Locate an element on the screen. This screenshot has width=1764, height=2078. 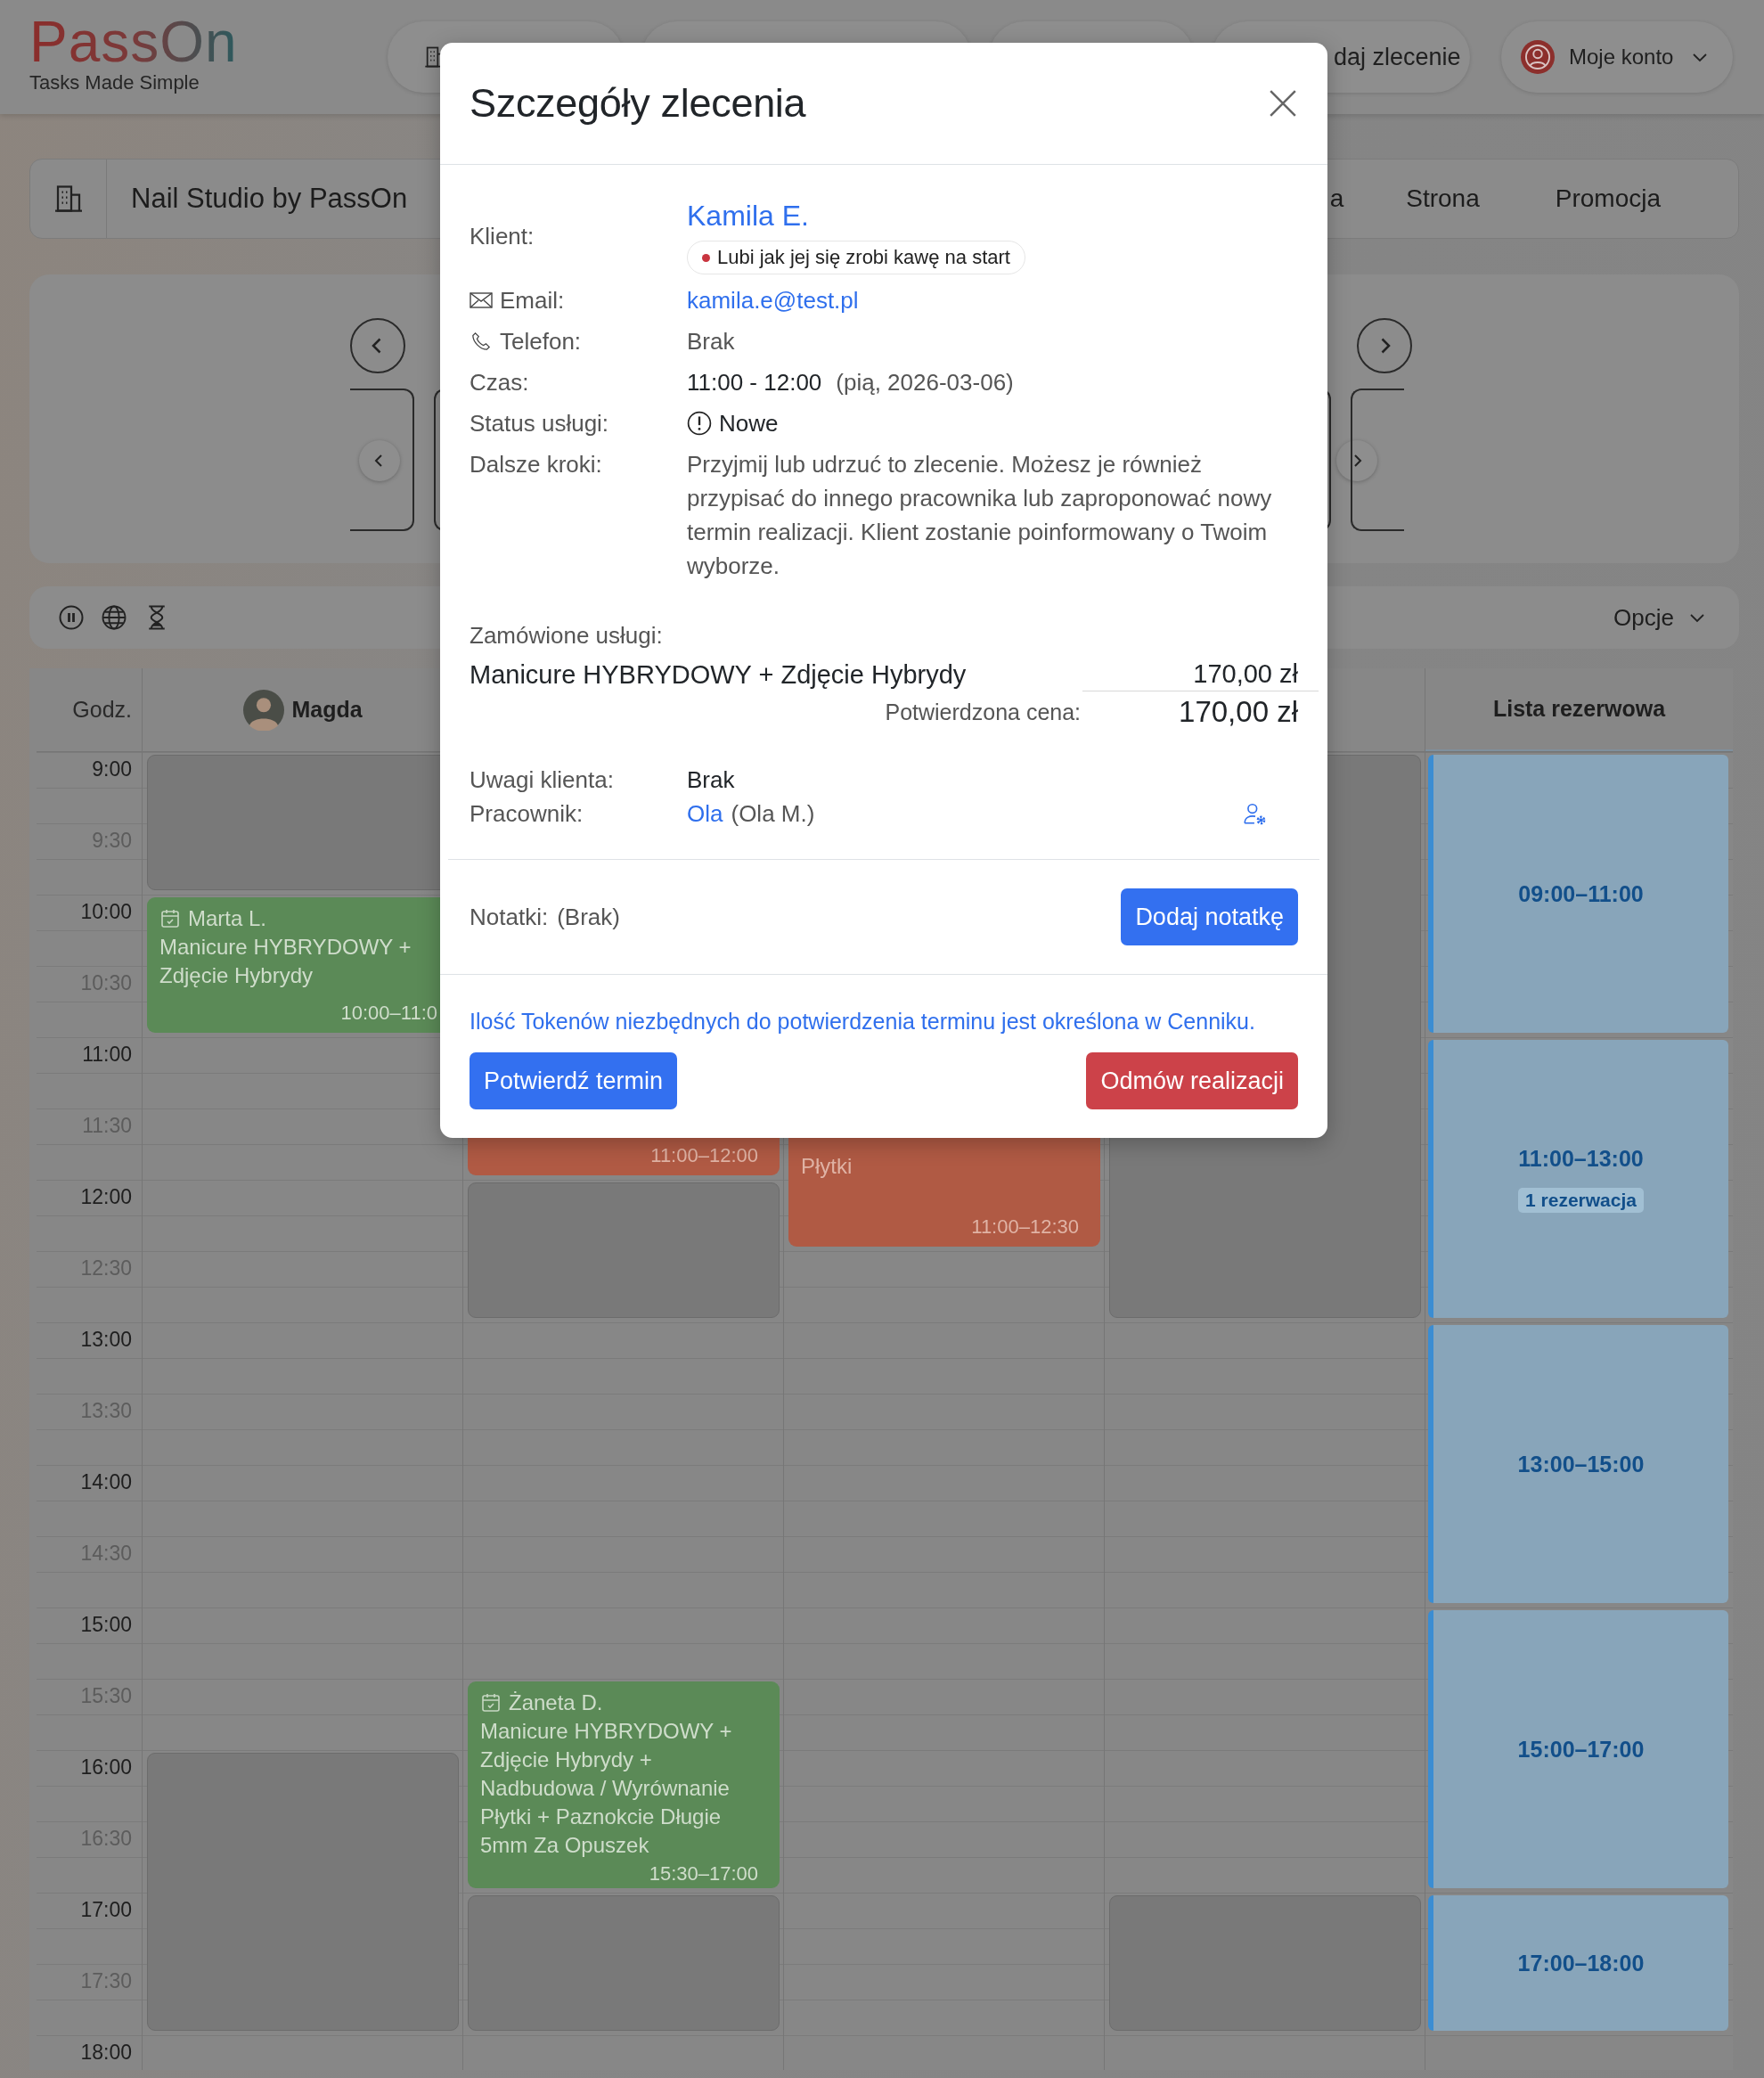
field-label: Notatki: is located at coordinates (509, 917).